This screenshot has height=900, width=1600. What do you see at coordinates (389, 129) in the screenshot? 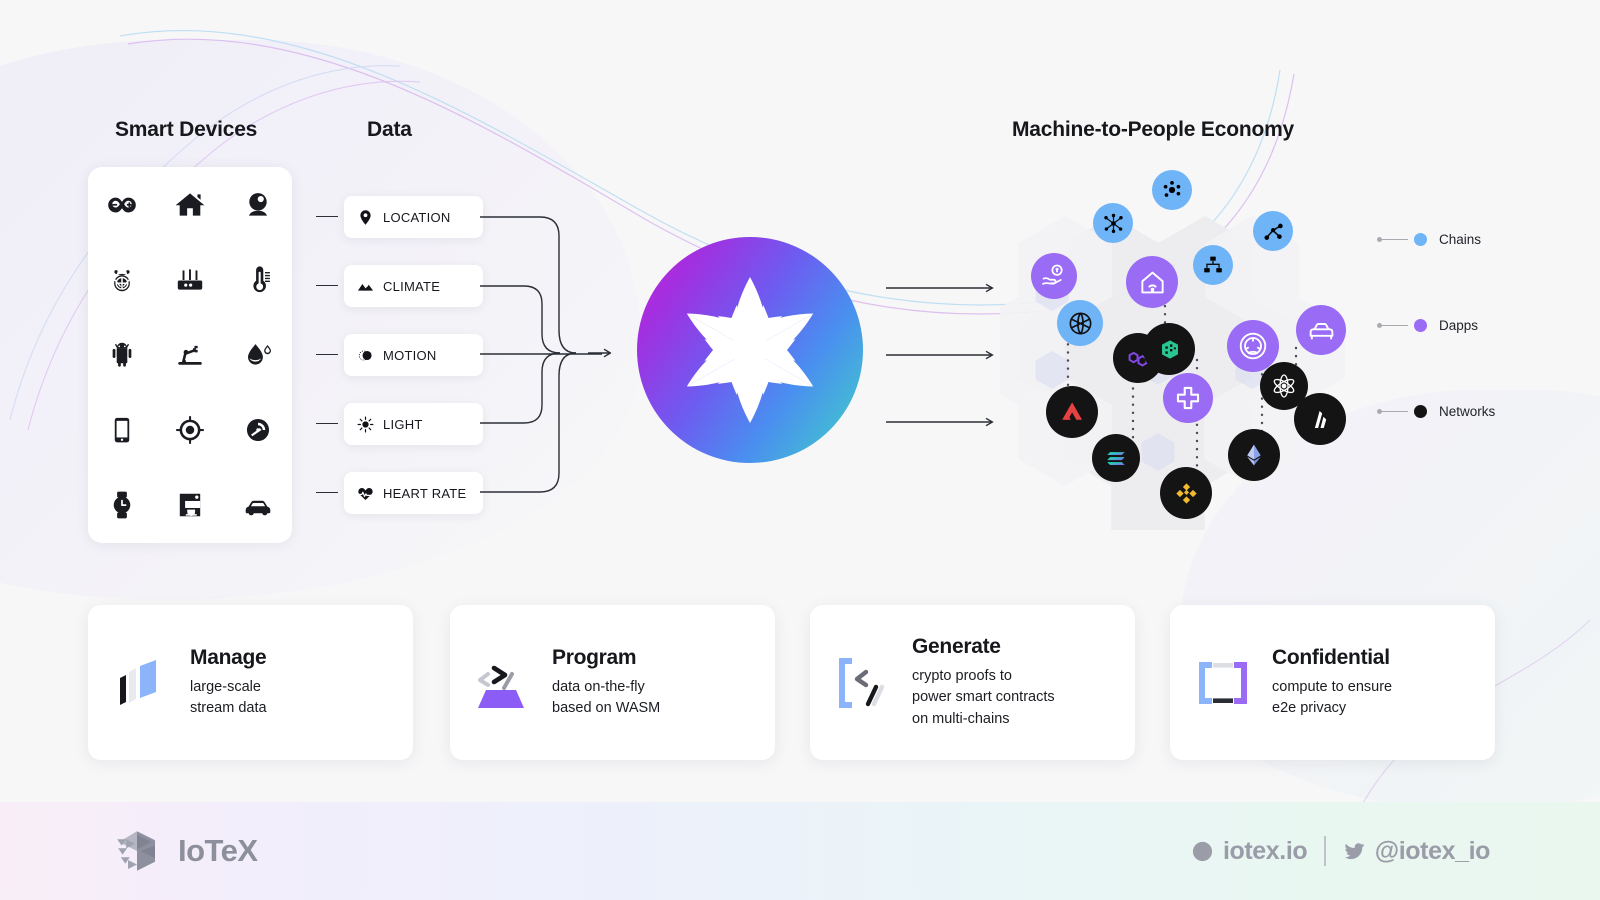
I see `section-title-data: Data` at bounding box center [389, 129].